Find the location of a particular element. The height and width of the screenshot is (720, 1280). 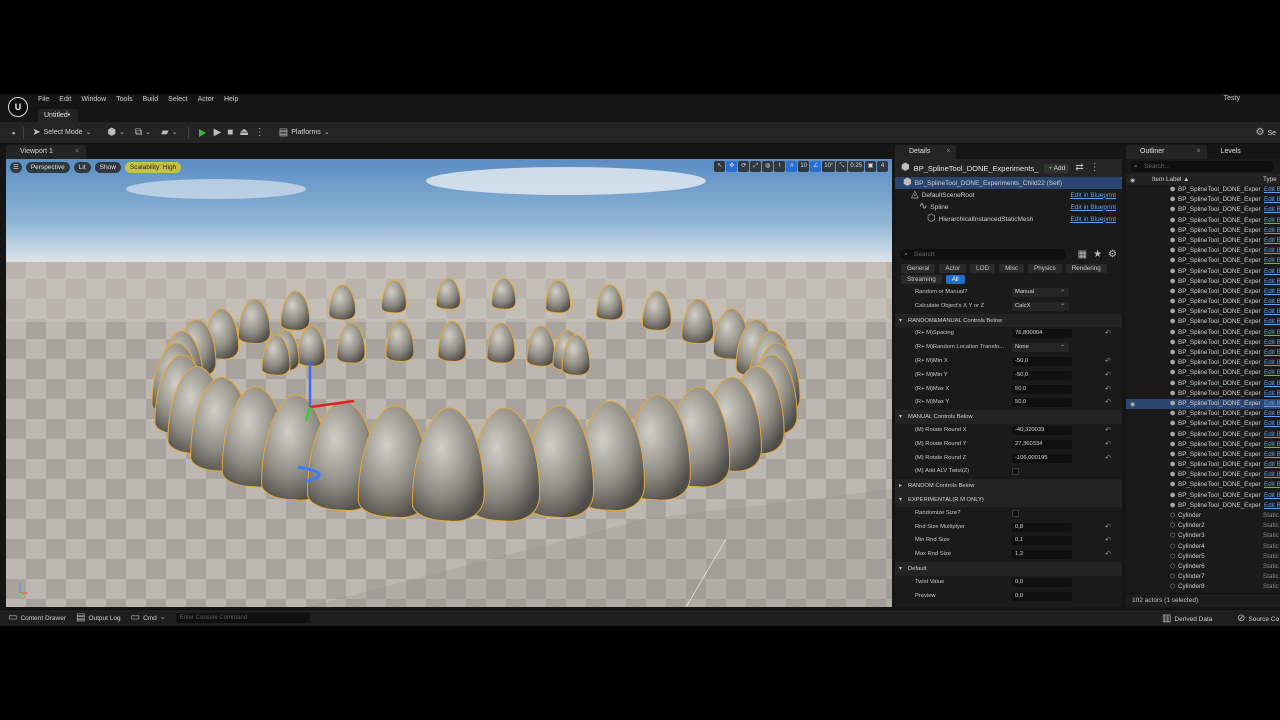

type-header: Type is located at coordinates (1270, 179).